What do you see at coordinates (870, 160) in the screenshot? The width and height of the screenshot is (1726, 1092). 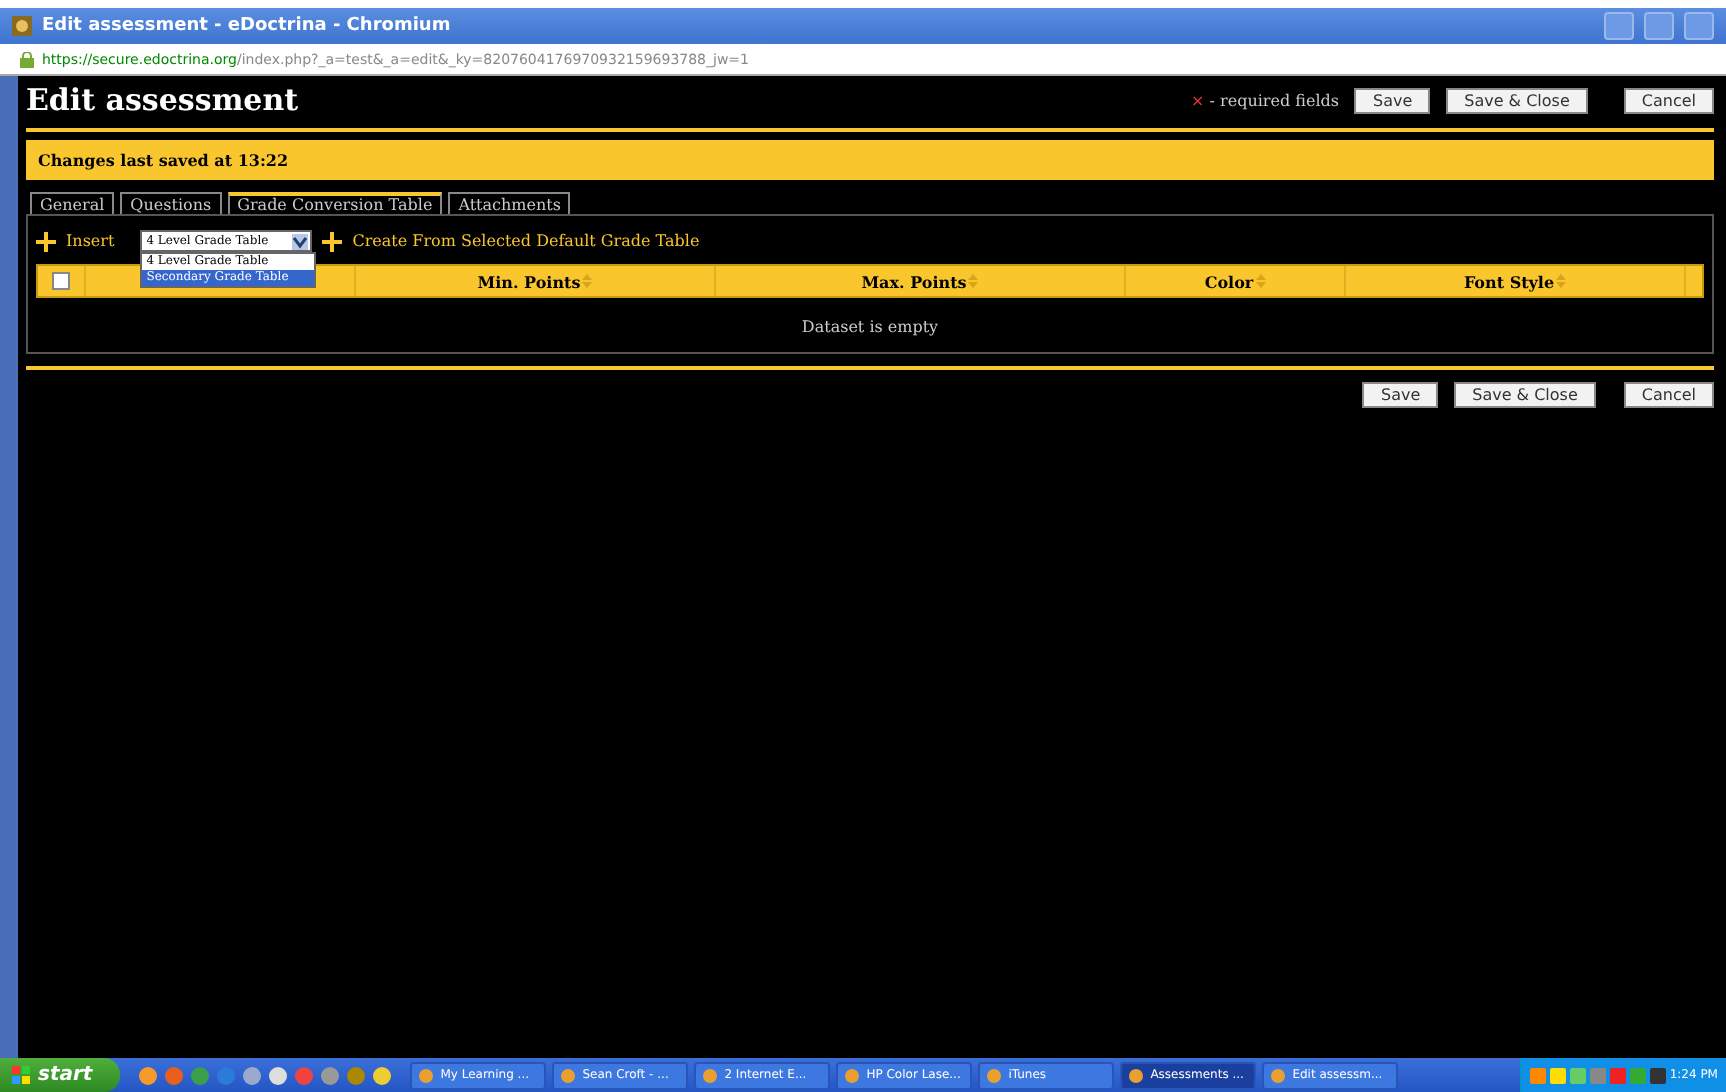 I see `save-notice: Changes last saved at 13:22` at bounding box center [870, 160].